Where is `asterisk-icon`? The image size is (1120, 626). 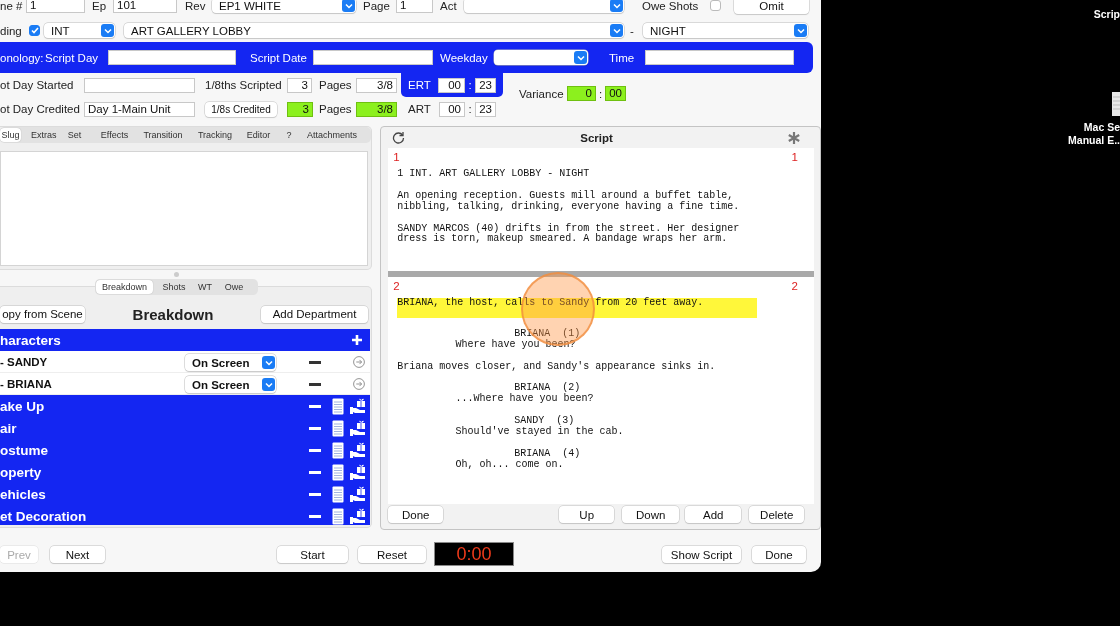
asterisk-icon is located at coordinates (794, 137).